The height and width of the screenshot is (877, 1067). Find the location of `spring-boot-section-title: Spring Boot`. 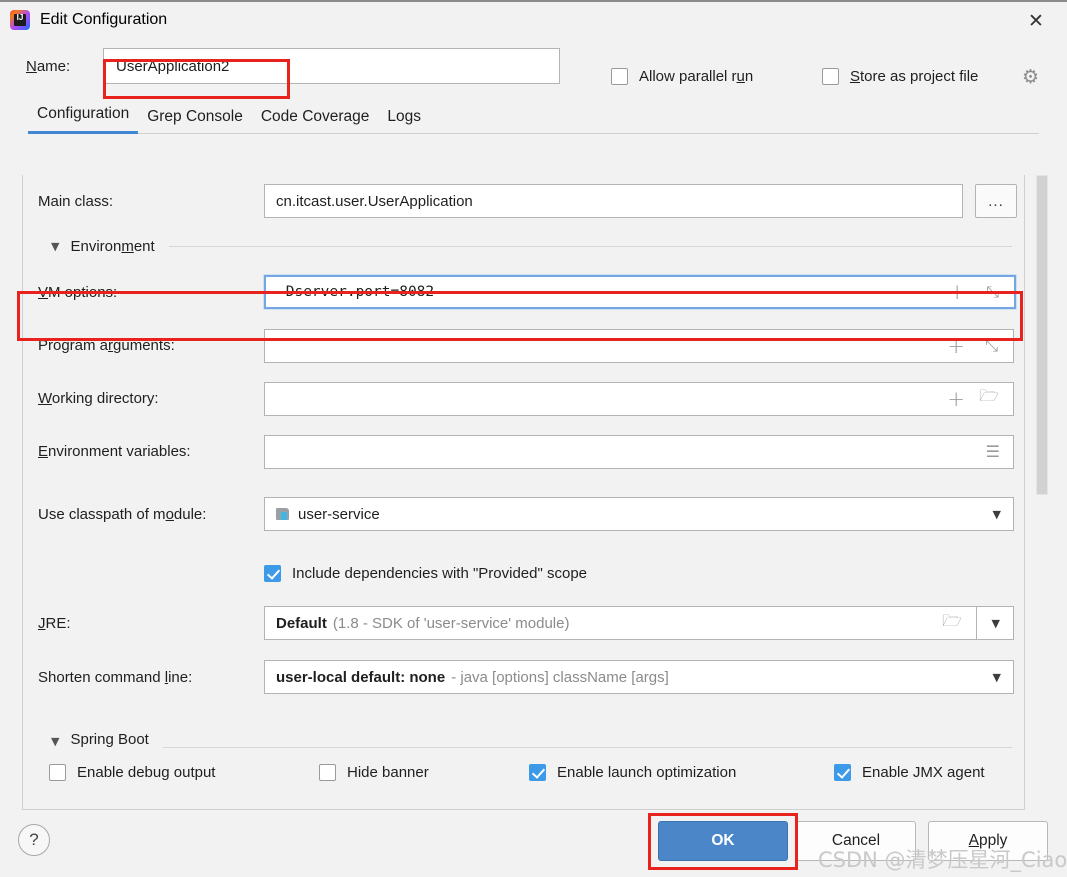

spring-boot-section-title: Spring Boot is located at coordinates (109, 739).